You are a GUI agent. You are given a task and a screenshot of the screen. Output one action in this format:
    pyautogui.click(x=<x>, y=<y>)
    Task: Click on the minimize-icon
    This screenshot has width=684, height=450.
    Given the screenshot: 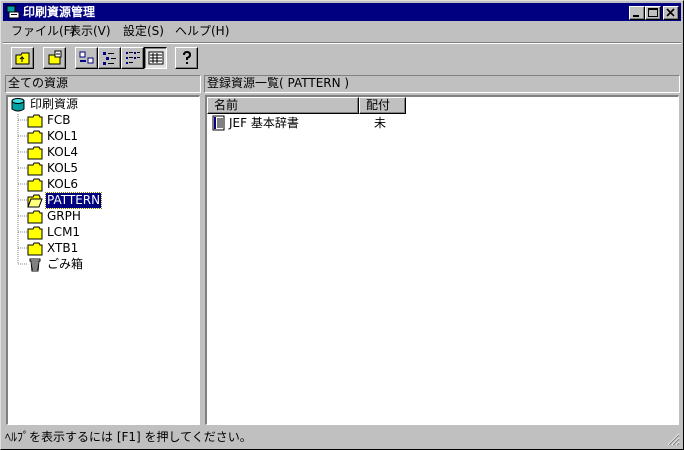 What is the action you would take?
    pyautogui.click(x=636, y=16)
    